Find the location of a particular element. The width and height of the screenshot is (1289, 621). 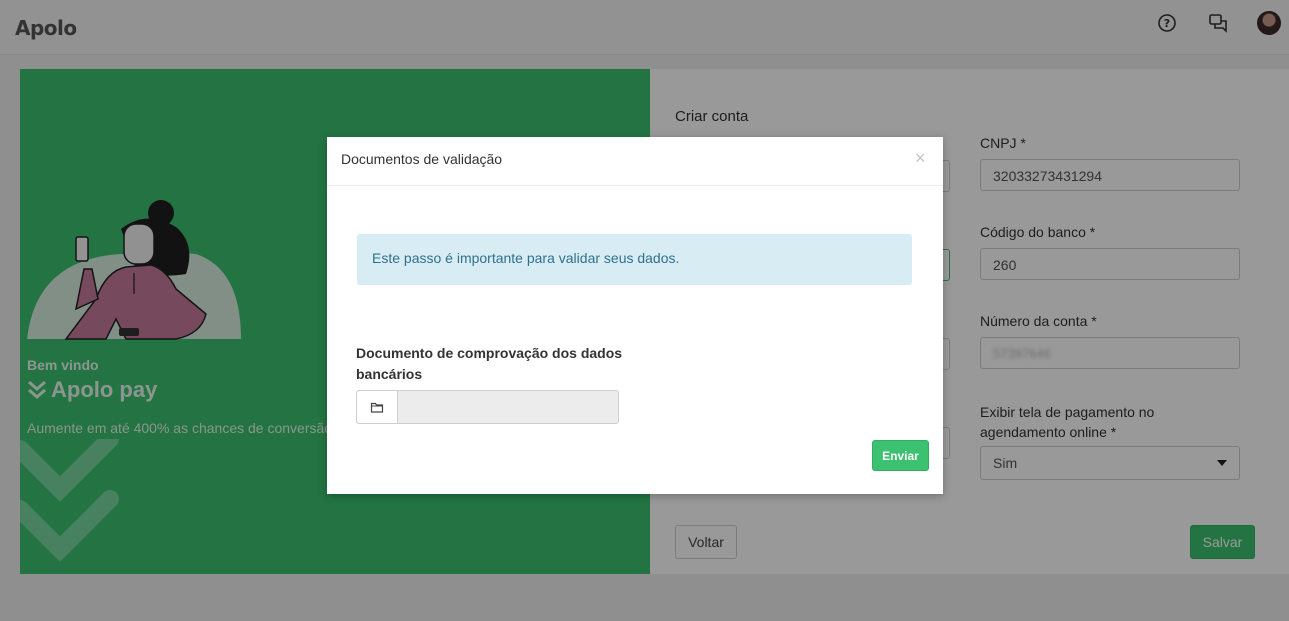

modal-header: Documentos de validação × is located at coordinates (635, 161).